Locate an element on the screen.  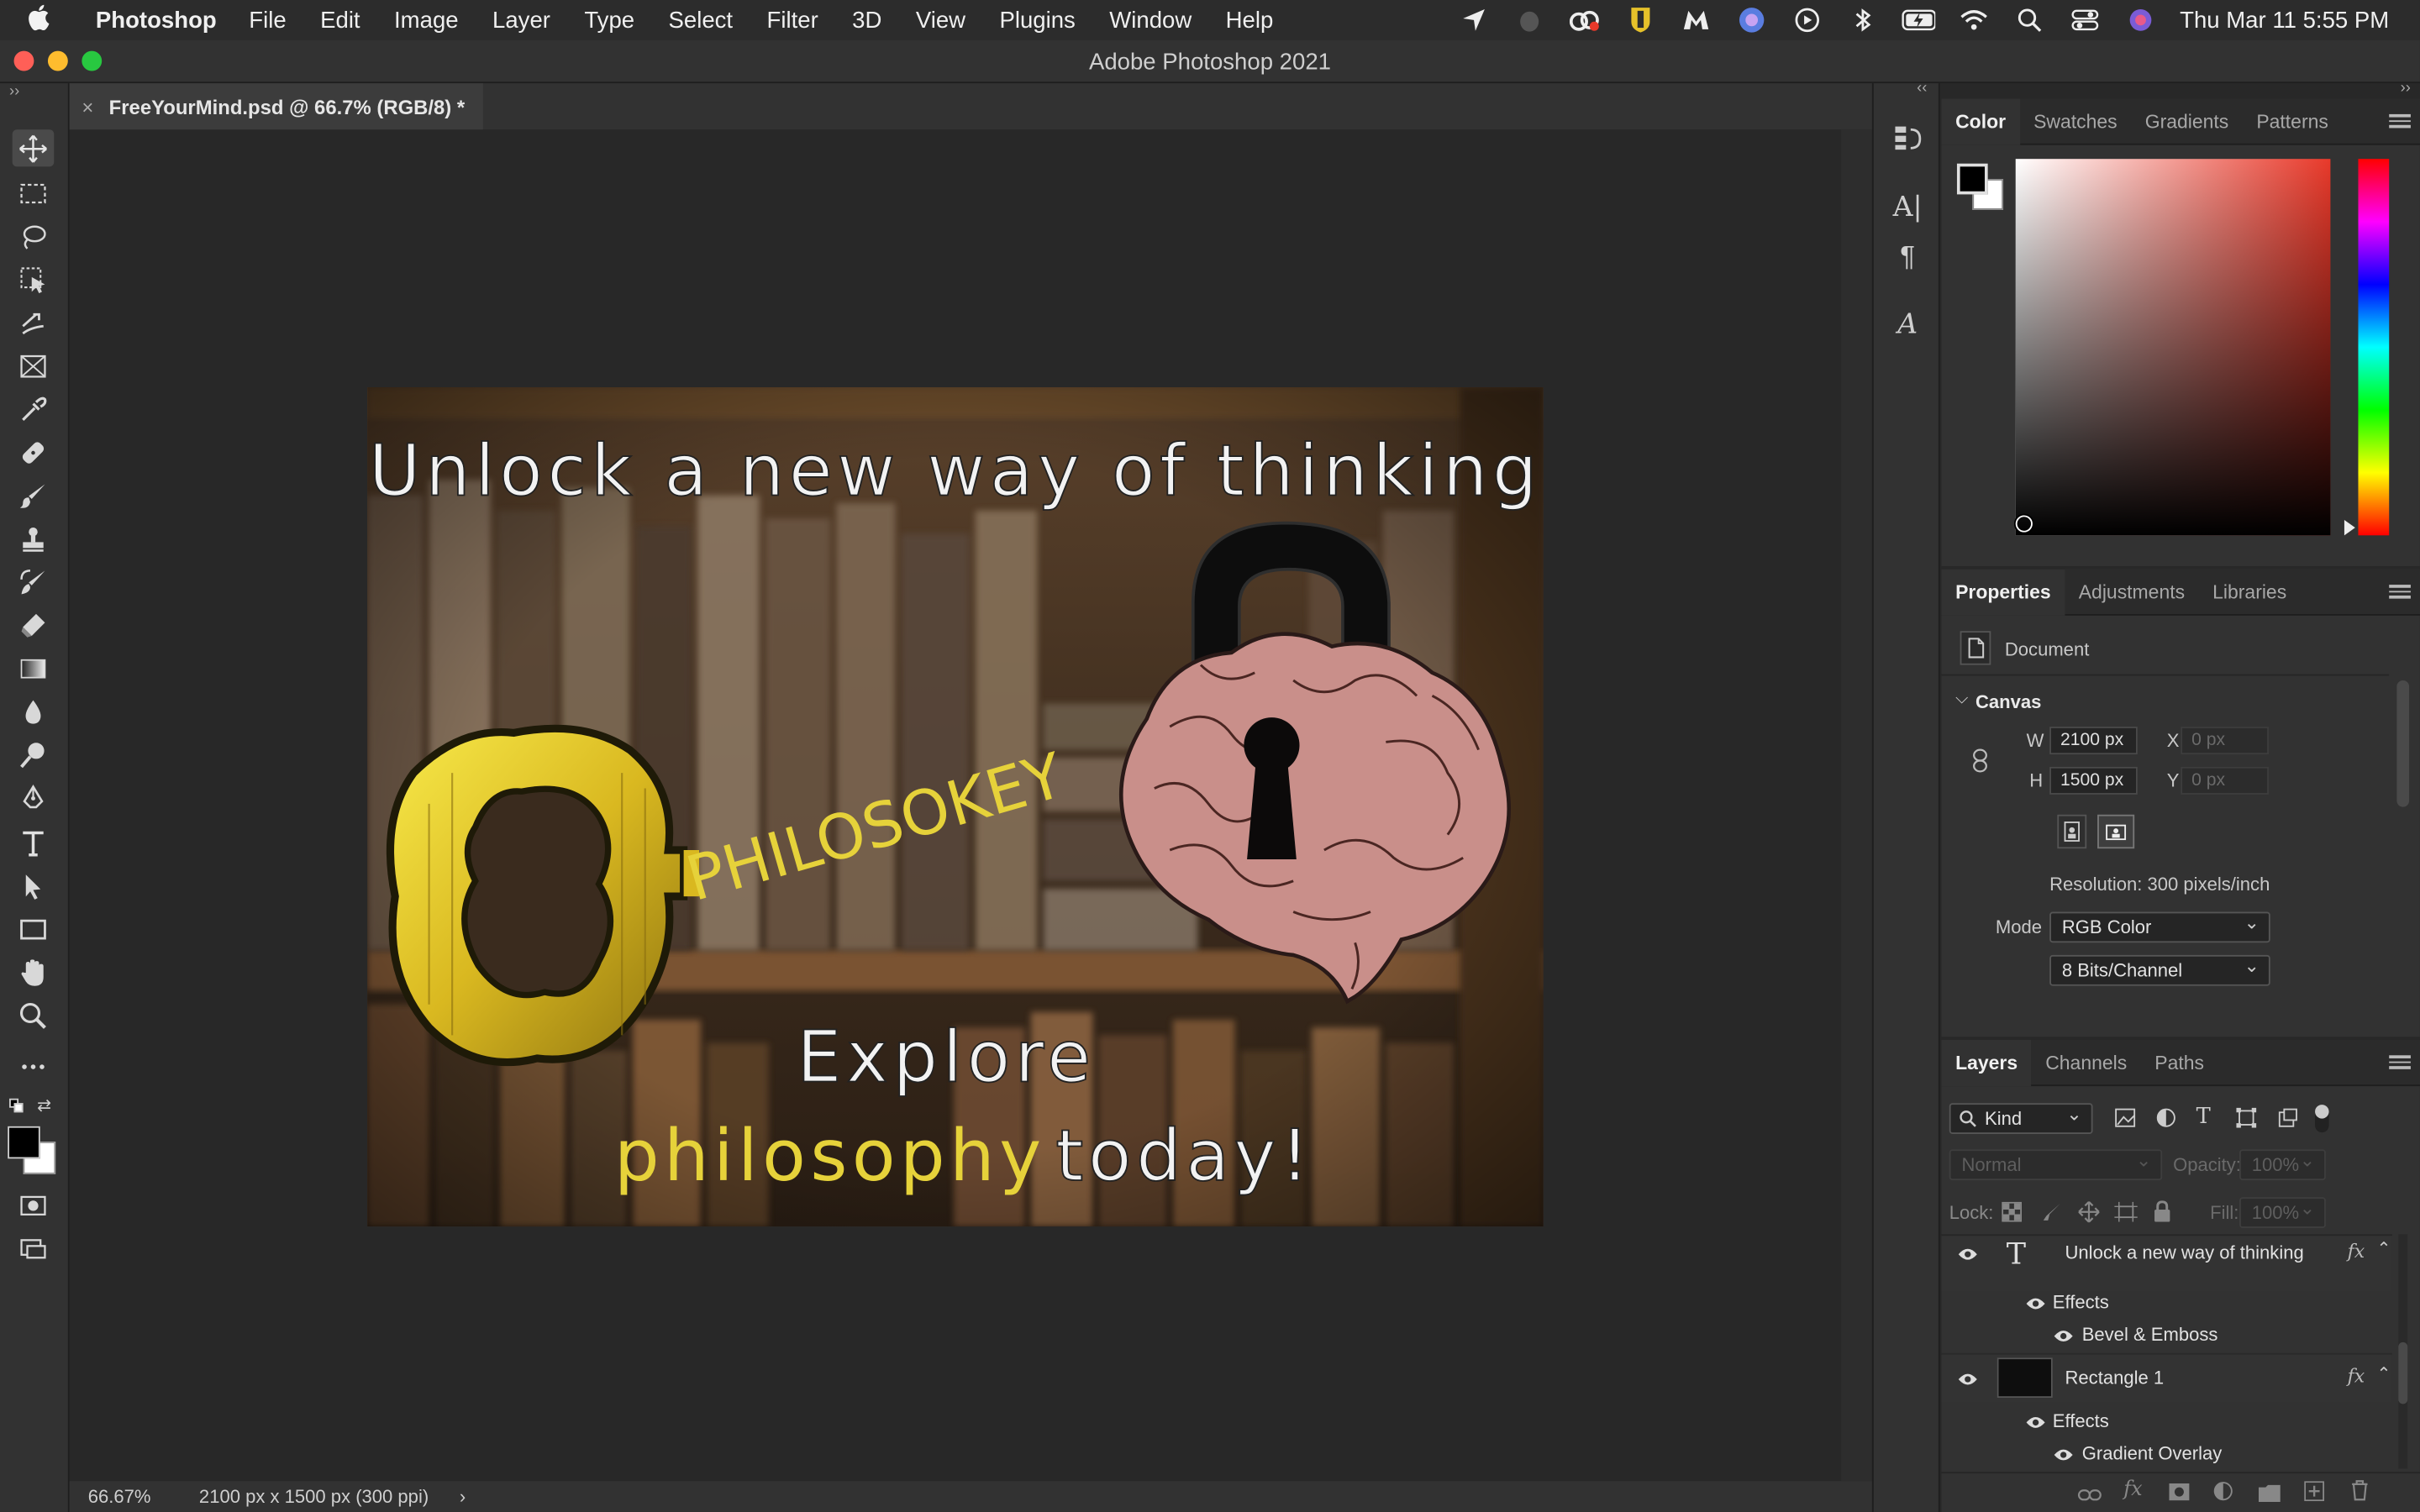
zoom-level: 66.67% is located at coordinates (136, 1497).